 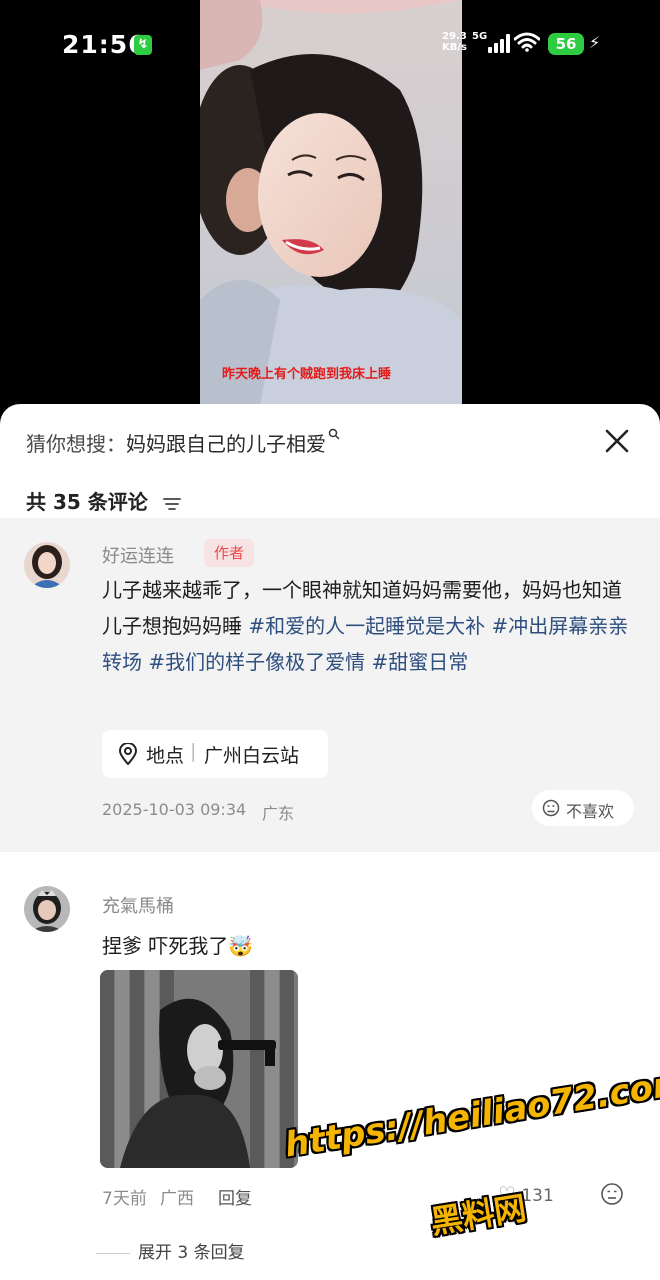 What do you see at coordinates (334, 434) in the screenshot?
I see `search-icon` at bounding box center [334, 434].